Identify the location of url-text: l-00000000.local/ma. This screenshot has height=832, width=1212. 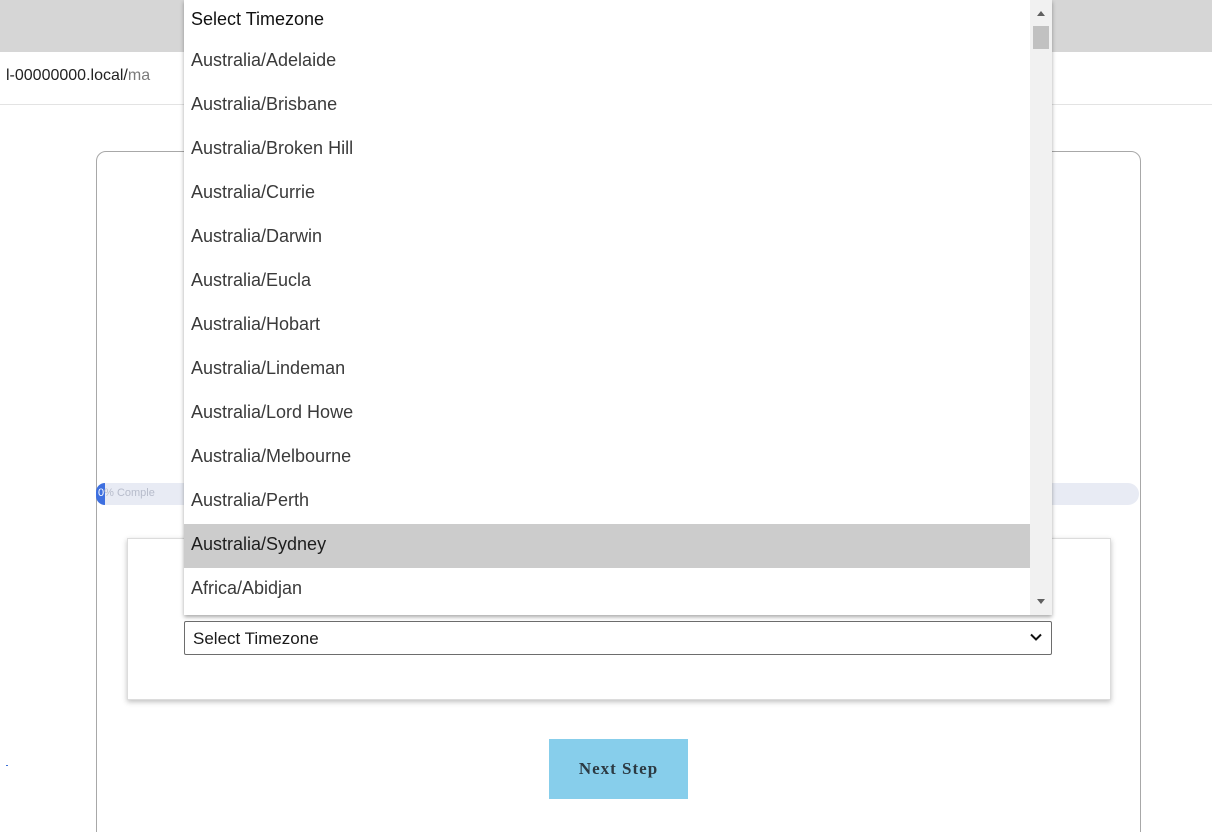
(78, 76).